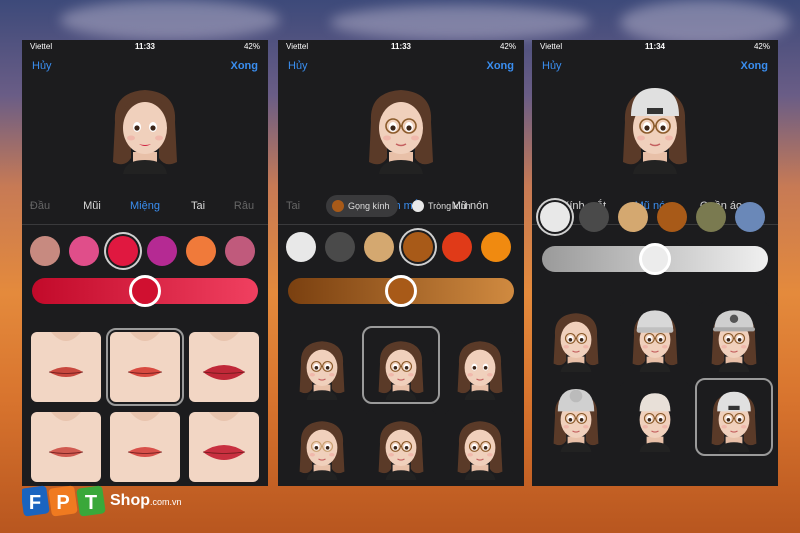 This screenshot has height=533, width=800. I want to click on frame-color-pill: Gọng kính, so click(362, 206).